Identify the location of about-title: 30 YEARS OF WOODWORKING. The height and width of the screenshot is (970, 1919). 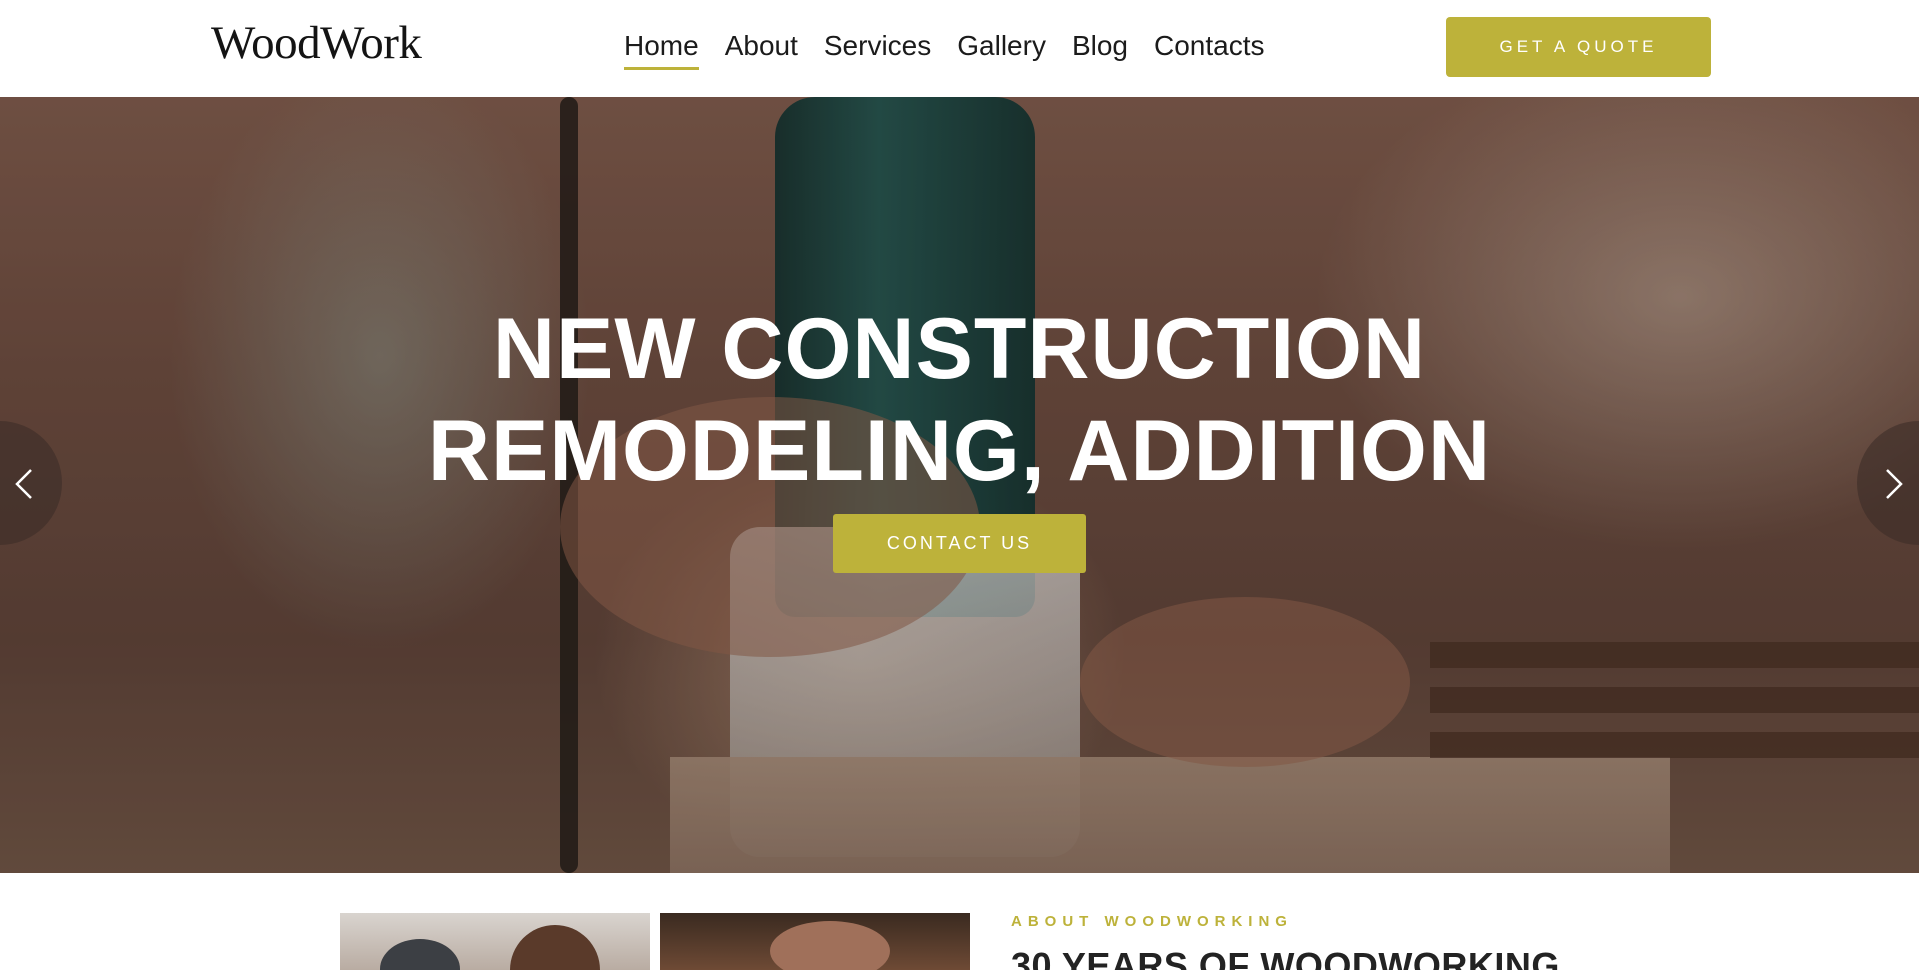
(1285, 957).